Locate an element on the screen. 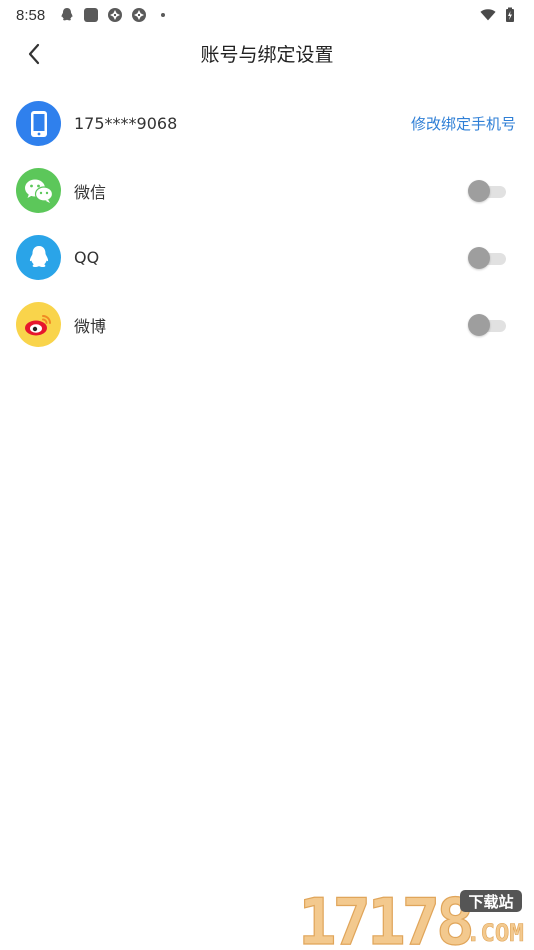 Image resolution: width=534 pixels, height=950 pixels. wechat-toggle is located at coordinates (487, 190).